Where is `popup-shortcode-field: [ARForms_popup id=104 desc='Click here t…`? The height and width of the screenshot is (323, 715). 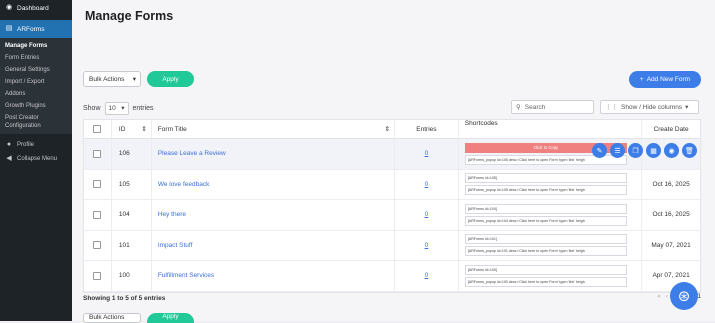 popup-shortcode-field: [ARForms_popup id=104 desc='Click here t… is located at coordinates (545, 220).